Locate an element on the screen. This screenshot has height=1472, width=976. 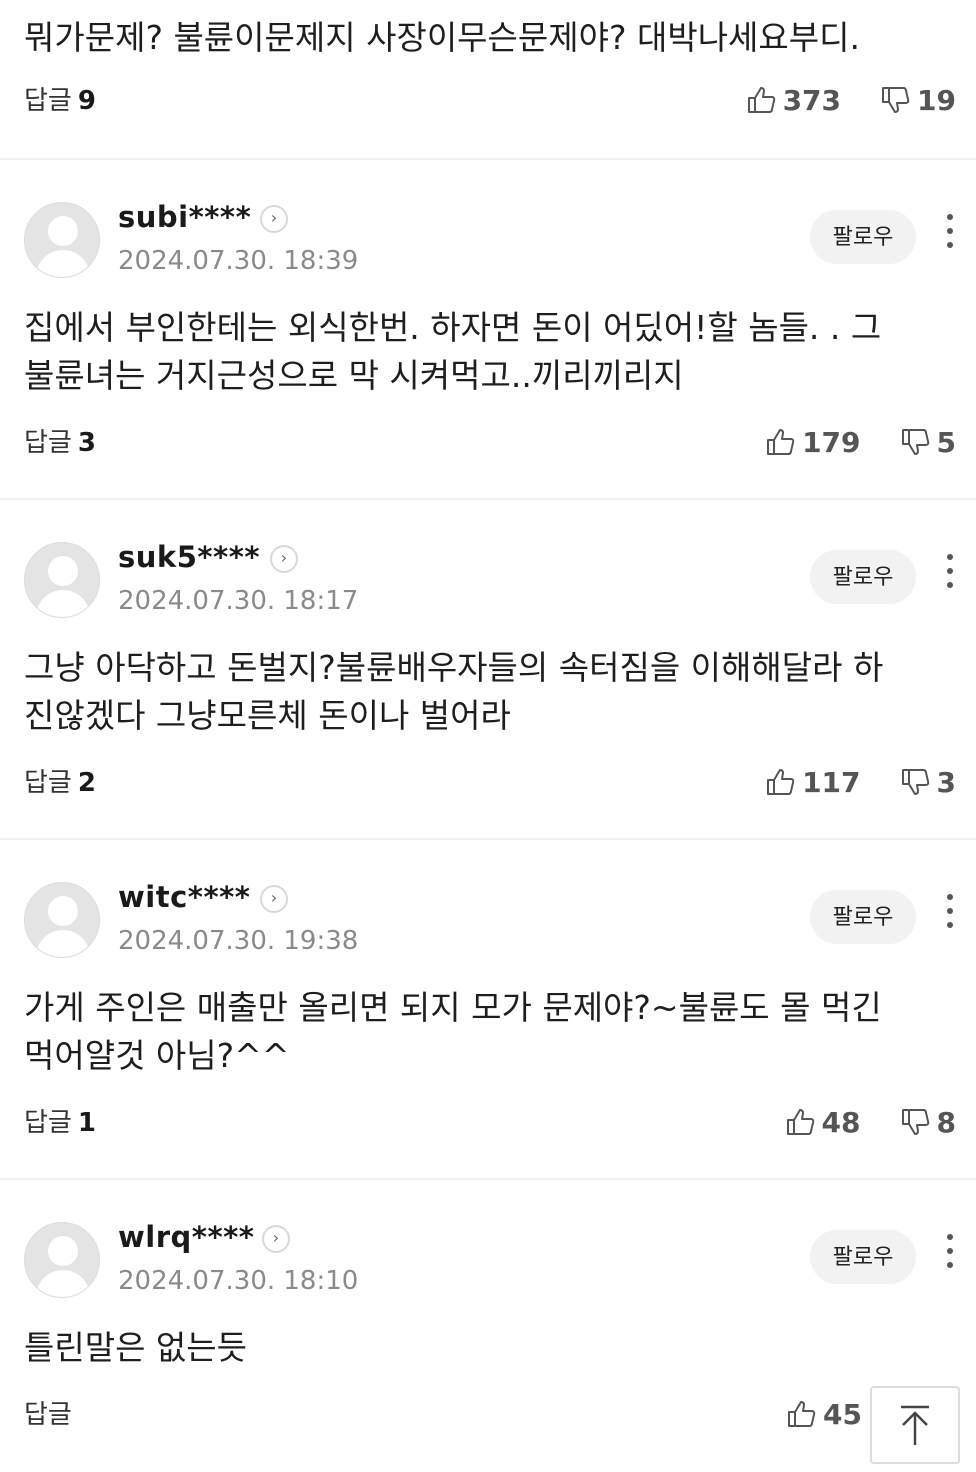
vote-group: 45 is located at coordinates (823, 1414).